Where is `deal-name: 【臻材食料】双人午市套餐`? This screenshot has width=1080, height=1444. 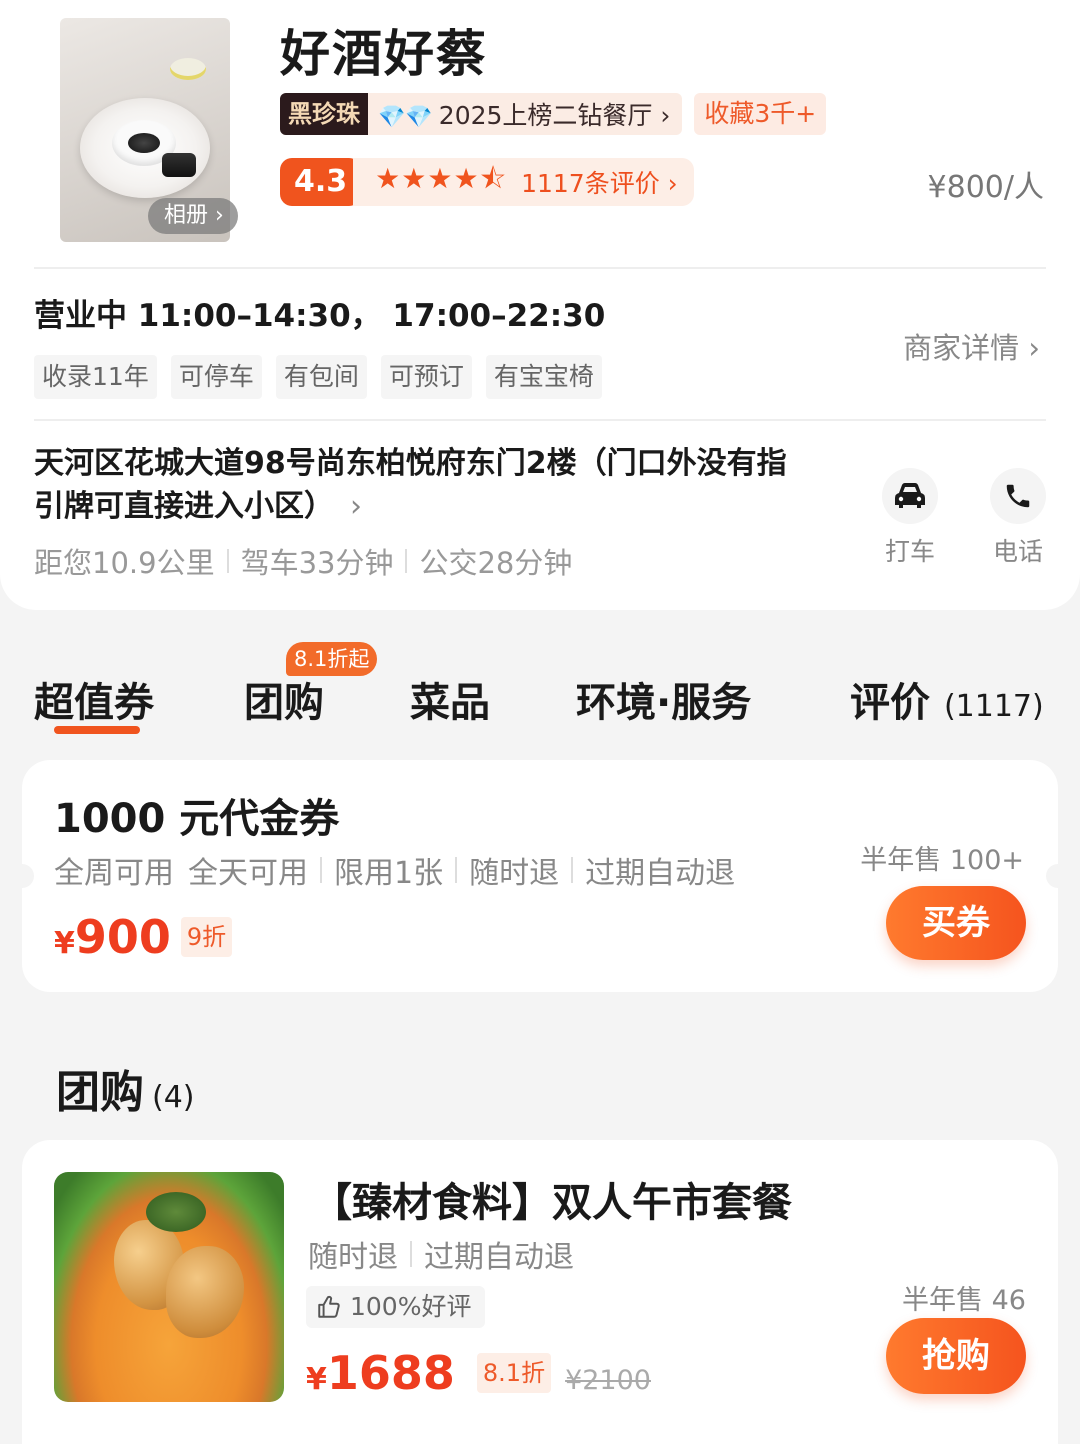
deal-name: 【臻材食料】双人午市套餐 is located at coordinates (552, 1203).